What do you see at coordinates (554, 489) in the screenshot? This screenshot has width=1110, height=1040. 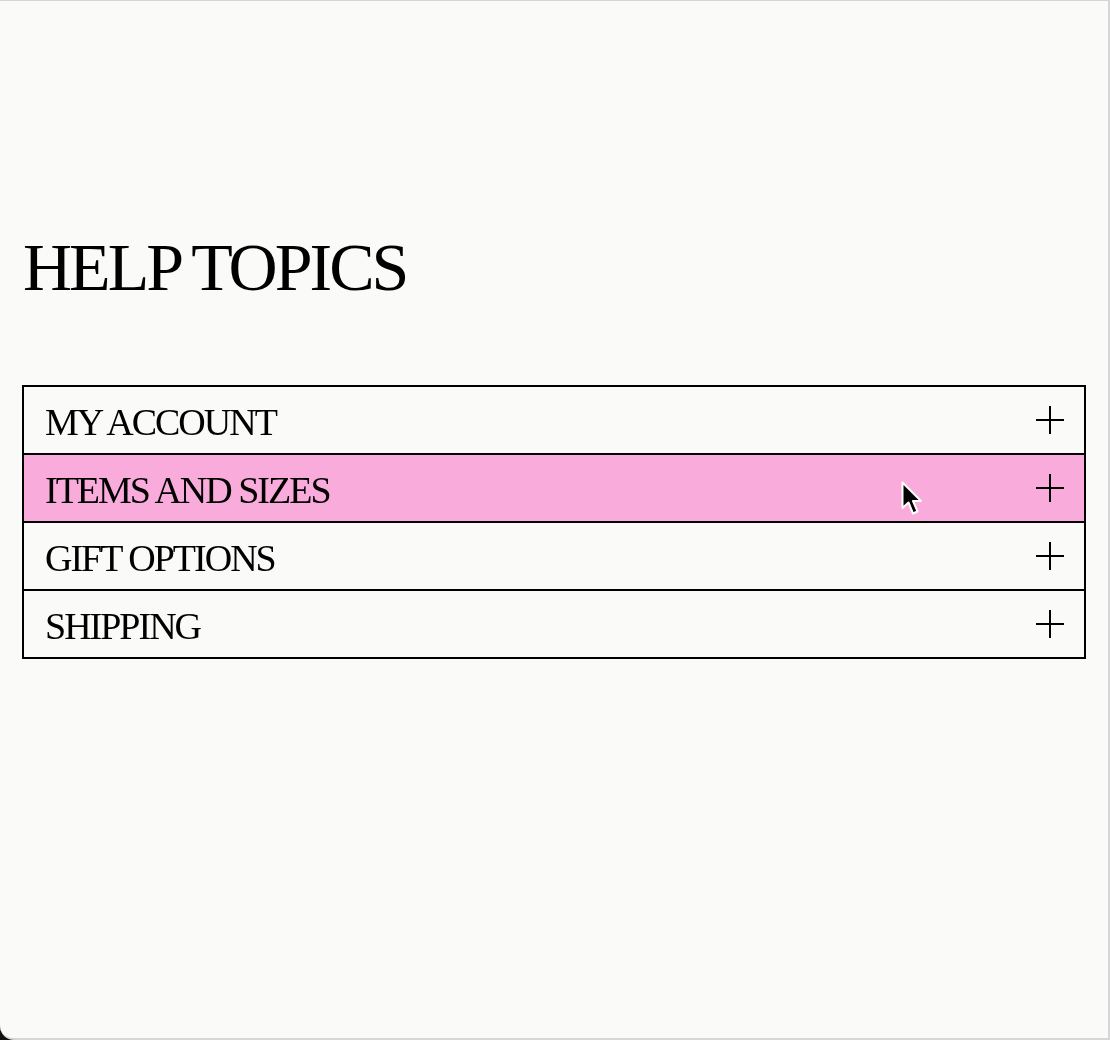 I see `topic-row: ITEMS AND SIZES` at bounding box center [554, 489].